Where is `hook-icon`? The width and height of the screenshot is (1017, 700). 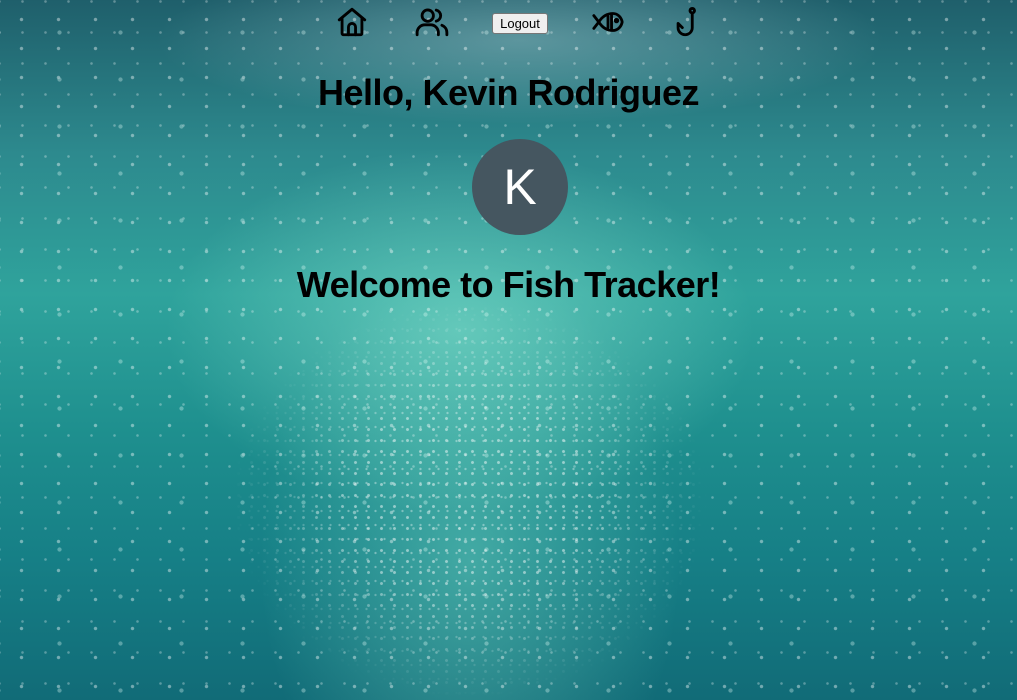 hook-icon is located at coordinates (686, 21).